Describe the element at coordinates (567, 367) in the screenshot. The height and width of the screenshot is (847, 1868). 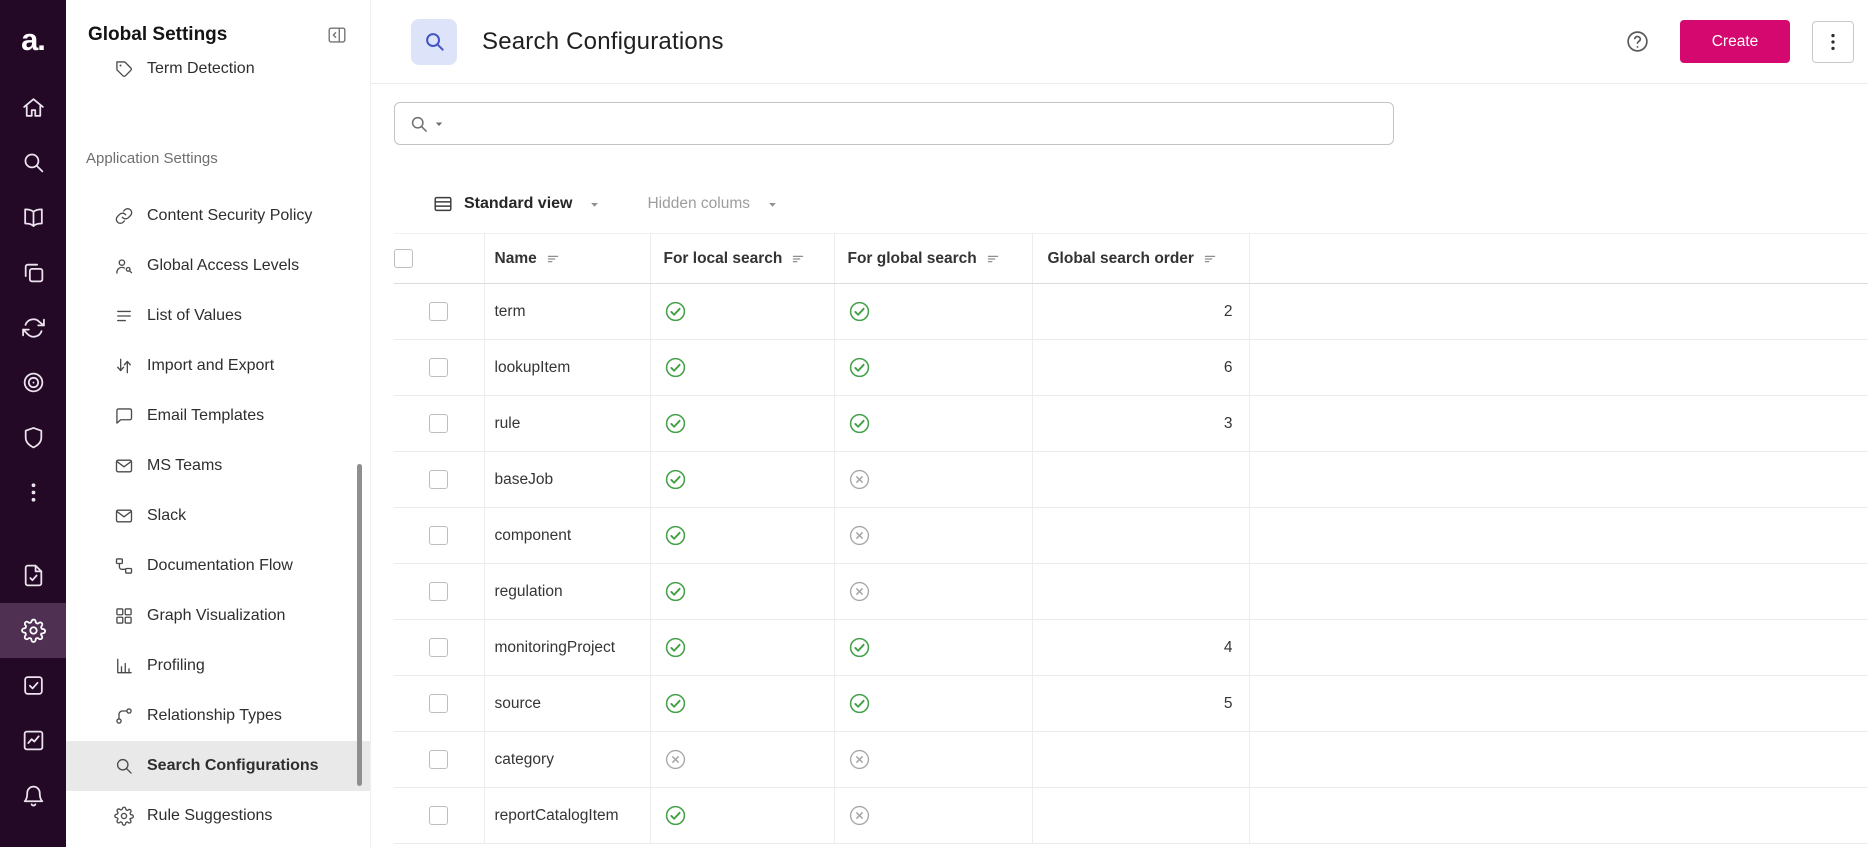
I see `row-name: lookupItem` at that location.